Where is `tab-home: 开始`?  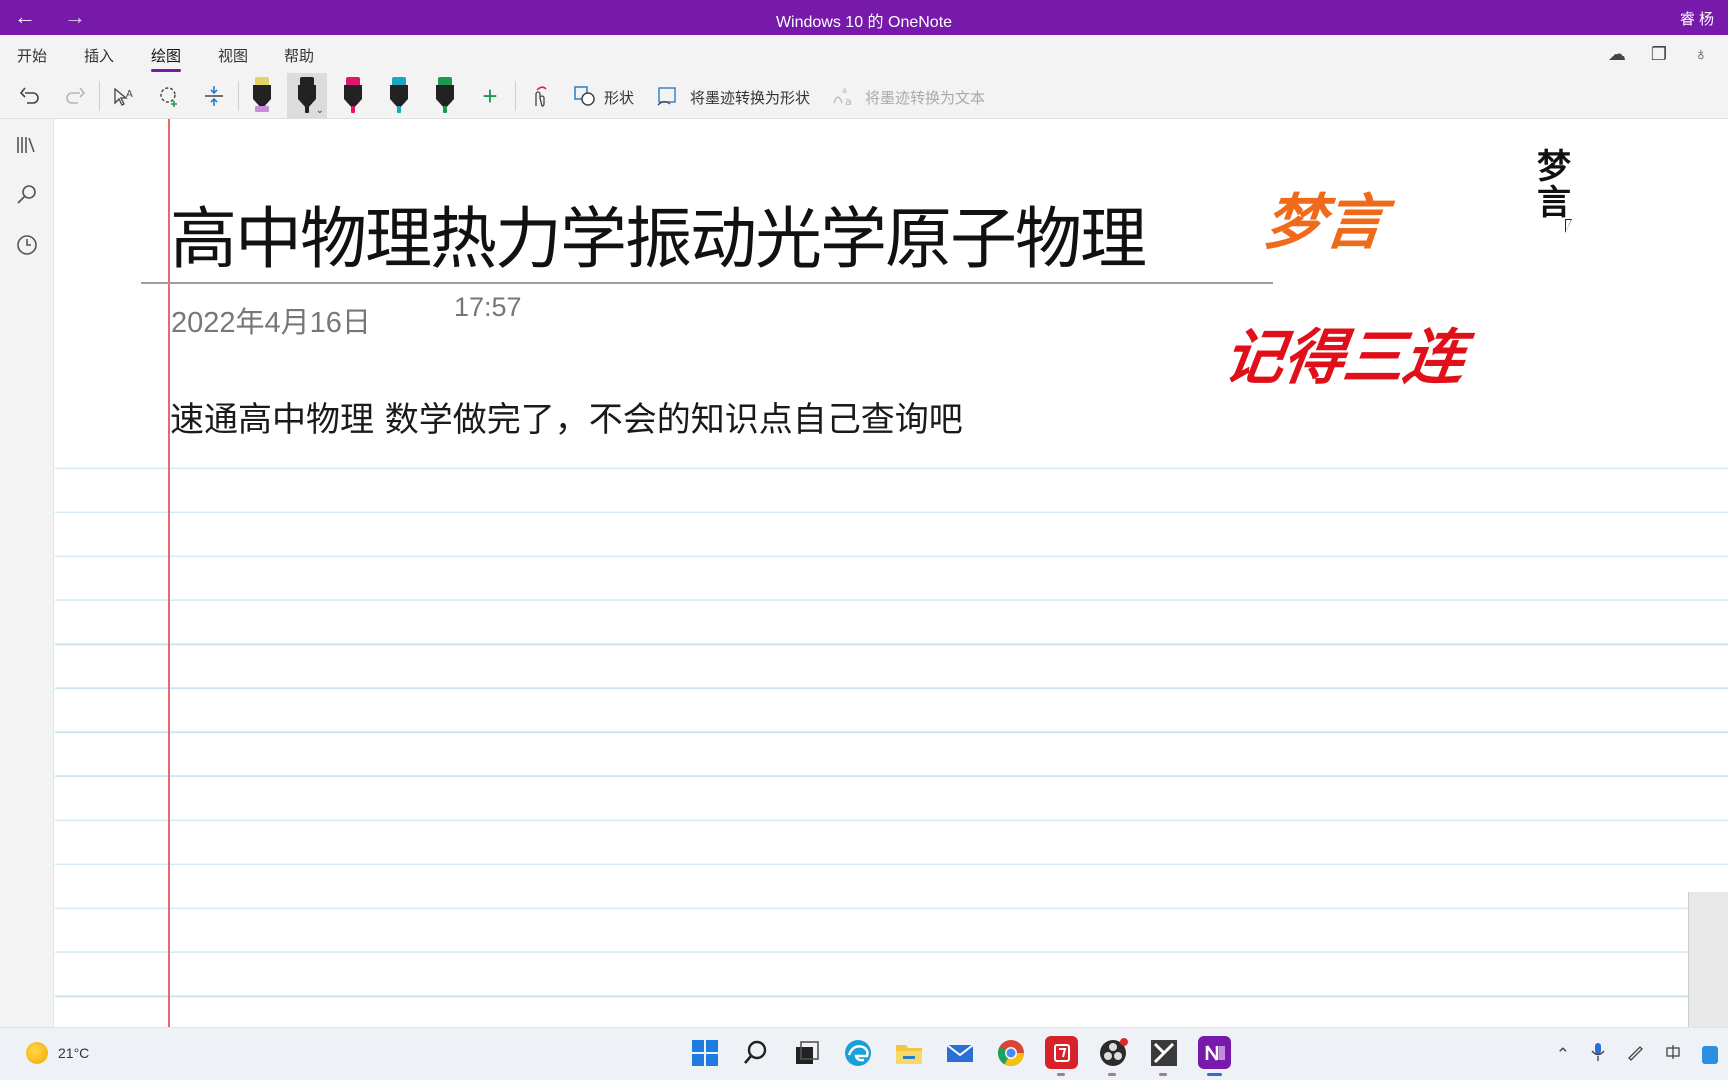 tab-home: 开始 is located at coordinates (32, 55).